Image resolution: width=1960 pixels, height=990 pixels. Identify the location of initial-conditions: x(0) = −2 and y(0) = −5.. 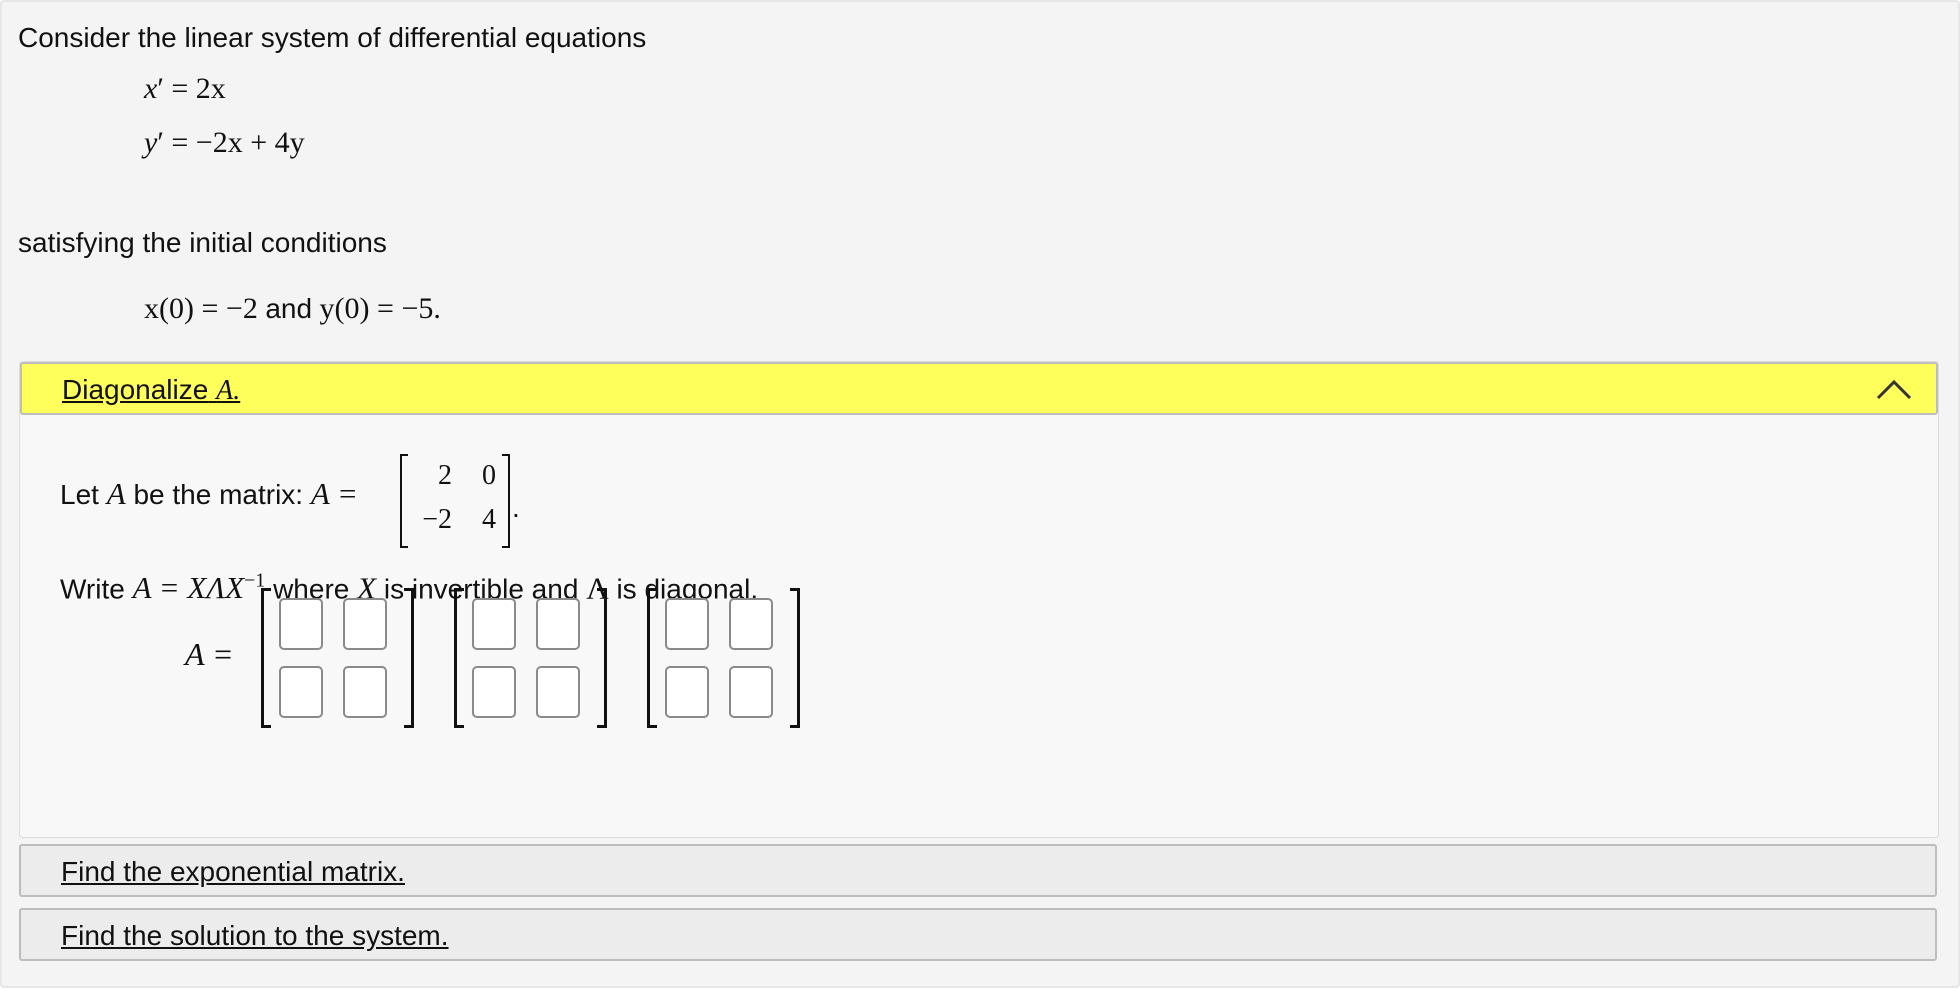
(292, 309).